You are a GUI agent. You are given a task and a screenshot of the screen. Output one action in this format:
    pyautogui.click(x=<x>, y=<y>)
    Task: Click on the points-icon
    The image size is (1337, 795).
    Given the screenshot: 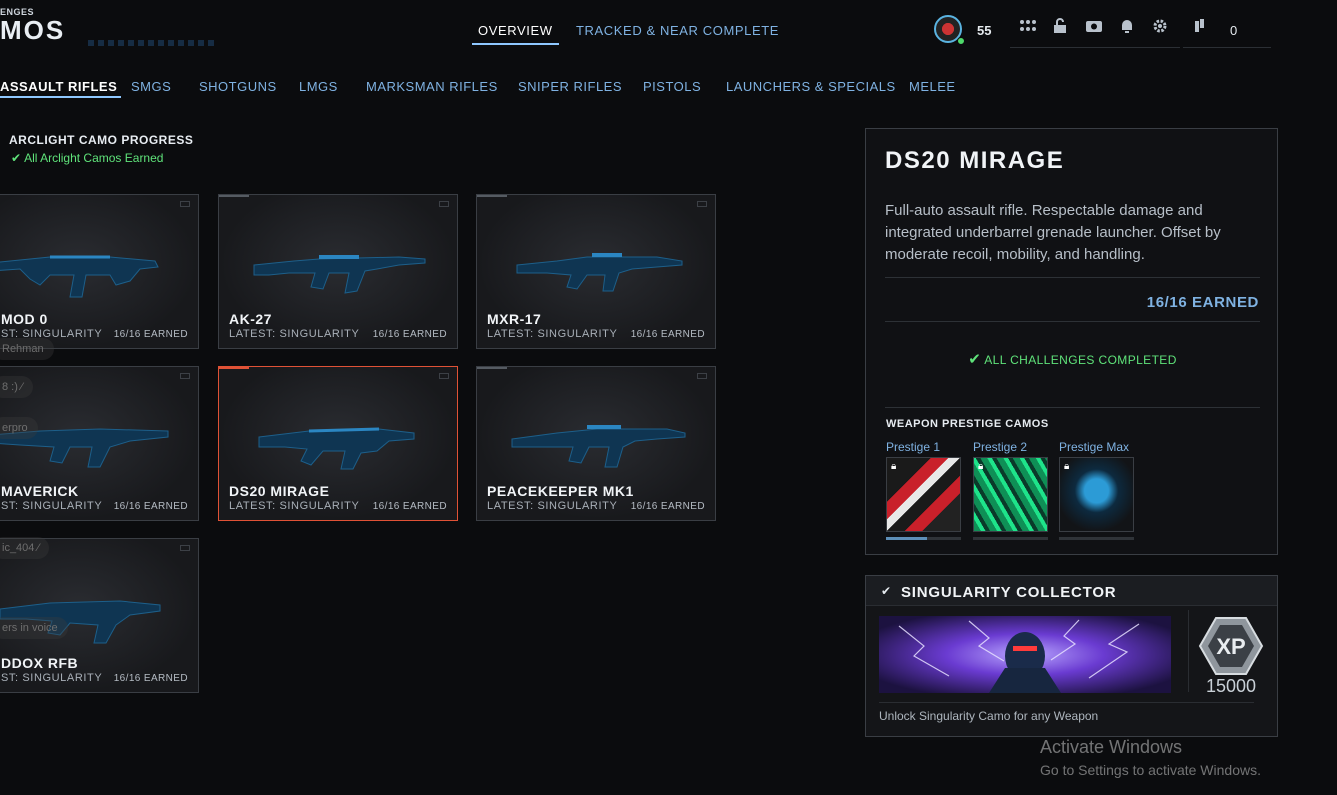 What is the action you would take?
    pyautogui.click(x=1200, y=28)
    